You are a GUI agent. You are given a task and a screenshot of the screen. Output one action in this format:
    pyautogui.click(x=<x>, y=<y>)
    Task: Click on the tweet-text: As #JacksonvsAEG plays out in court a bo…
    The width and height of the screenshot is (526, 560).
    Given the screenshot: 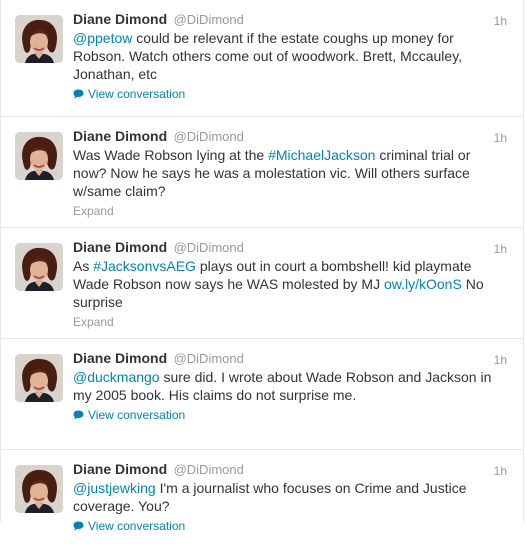 What is the action you would take?
    pyautogui.click(x=283, y=284)
    